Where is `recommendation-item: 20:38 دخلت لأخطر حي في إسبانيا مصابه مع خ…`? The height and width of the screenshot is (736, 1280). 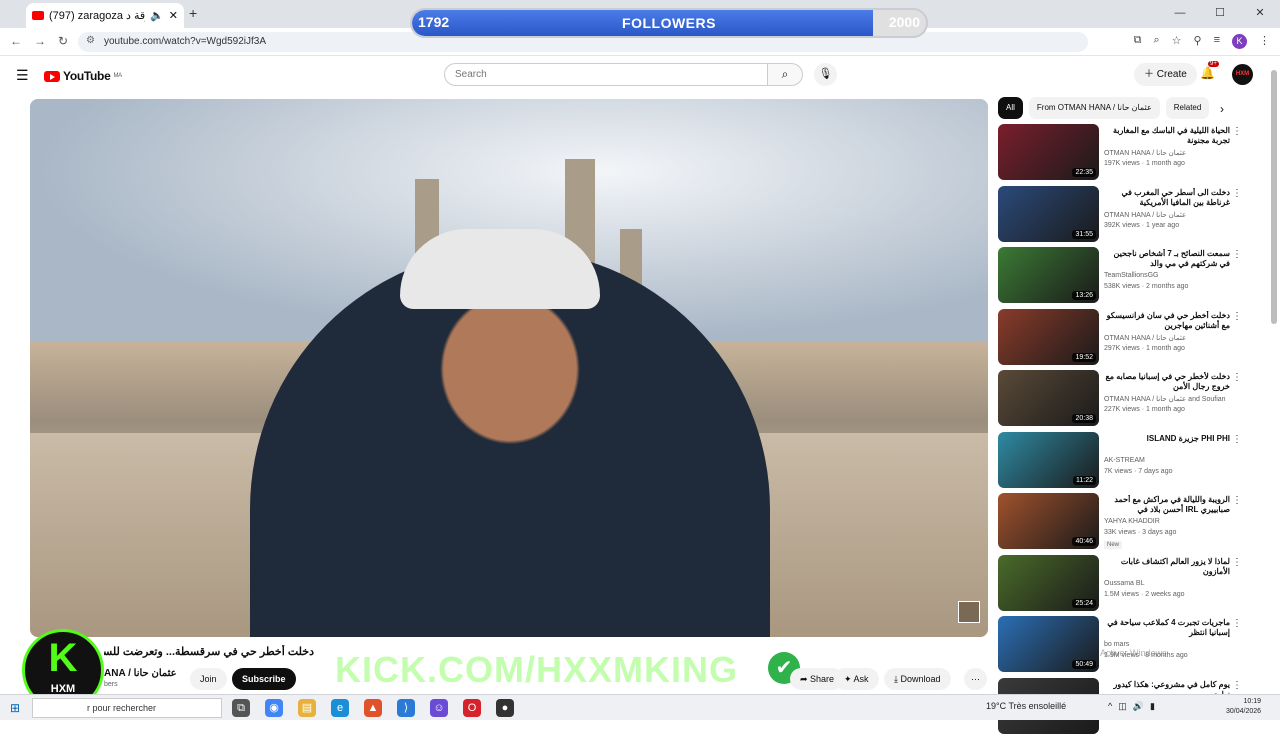 recommendation-item: 20:38 دخلت لأخطر حي في إسبانيا مصابه مع خ… is located at coordinates (1121, 399).